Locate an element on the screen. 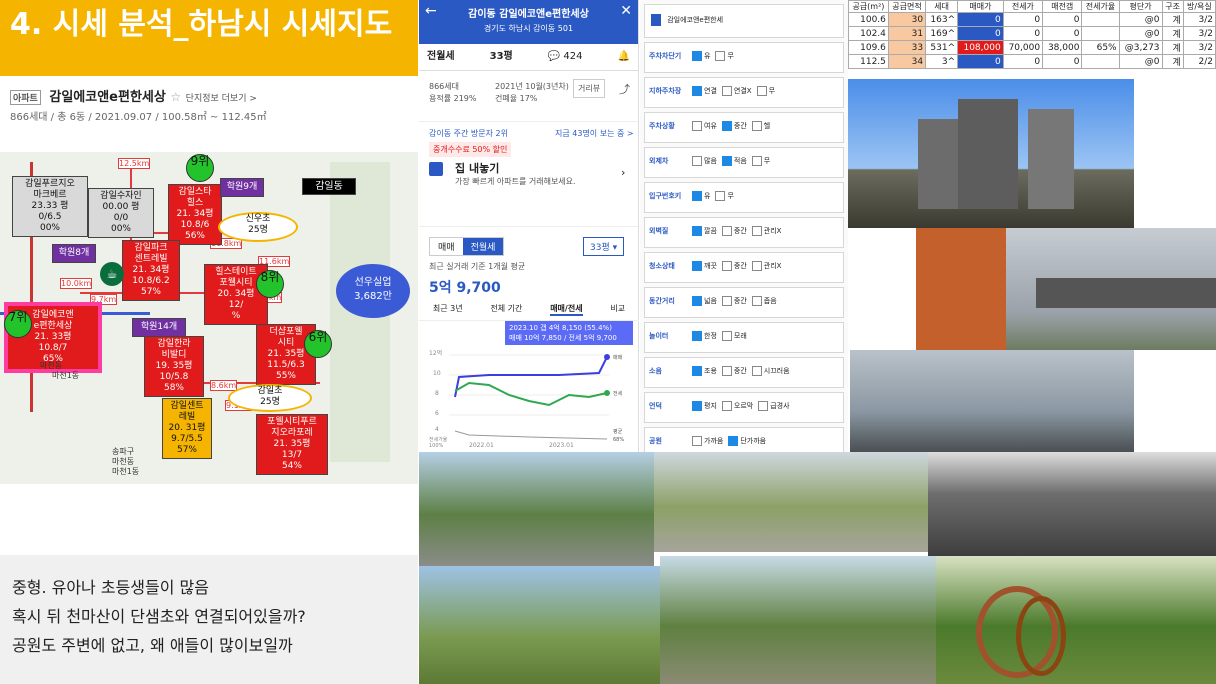 Image resolution: width=1216 pixels, height=684 pixels. checklist-label: 주차상황 is located at coordinates (662, 126).